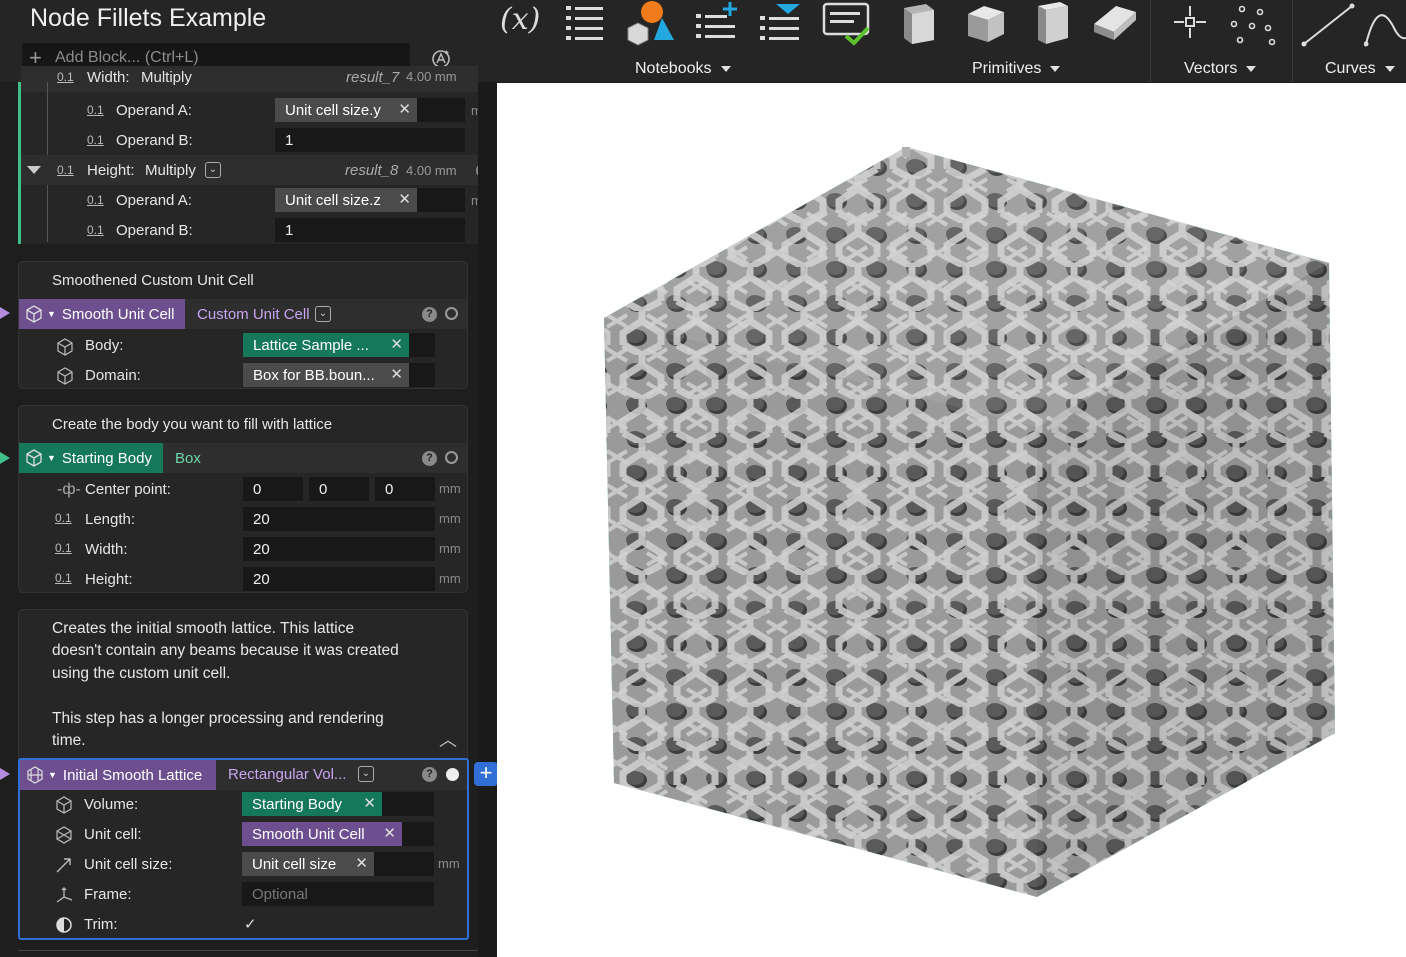 Image resolution: width=1406 pixels, height=957 pixels. Describe the element at coordinates (1385, 25) in the screenshot. I see `curve-icon` at that location.